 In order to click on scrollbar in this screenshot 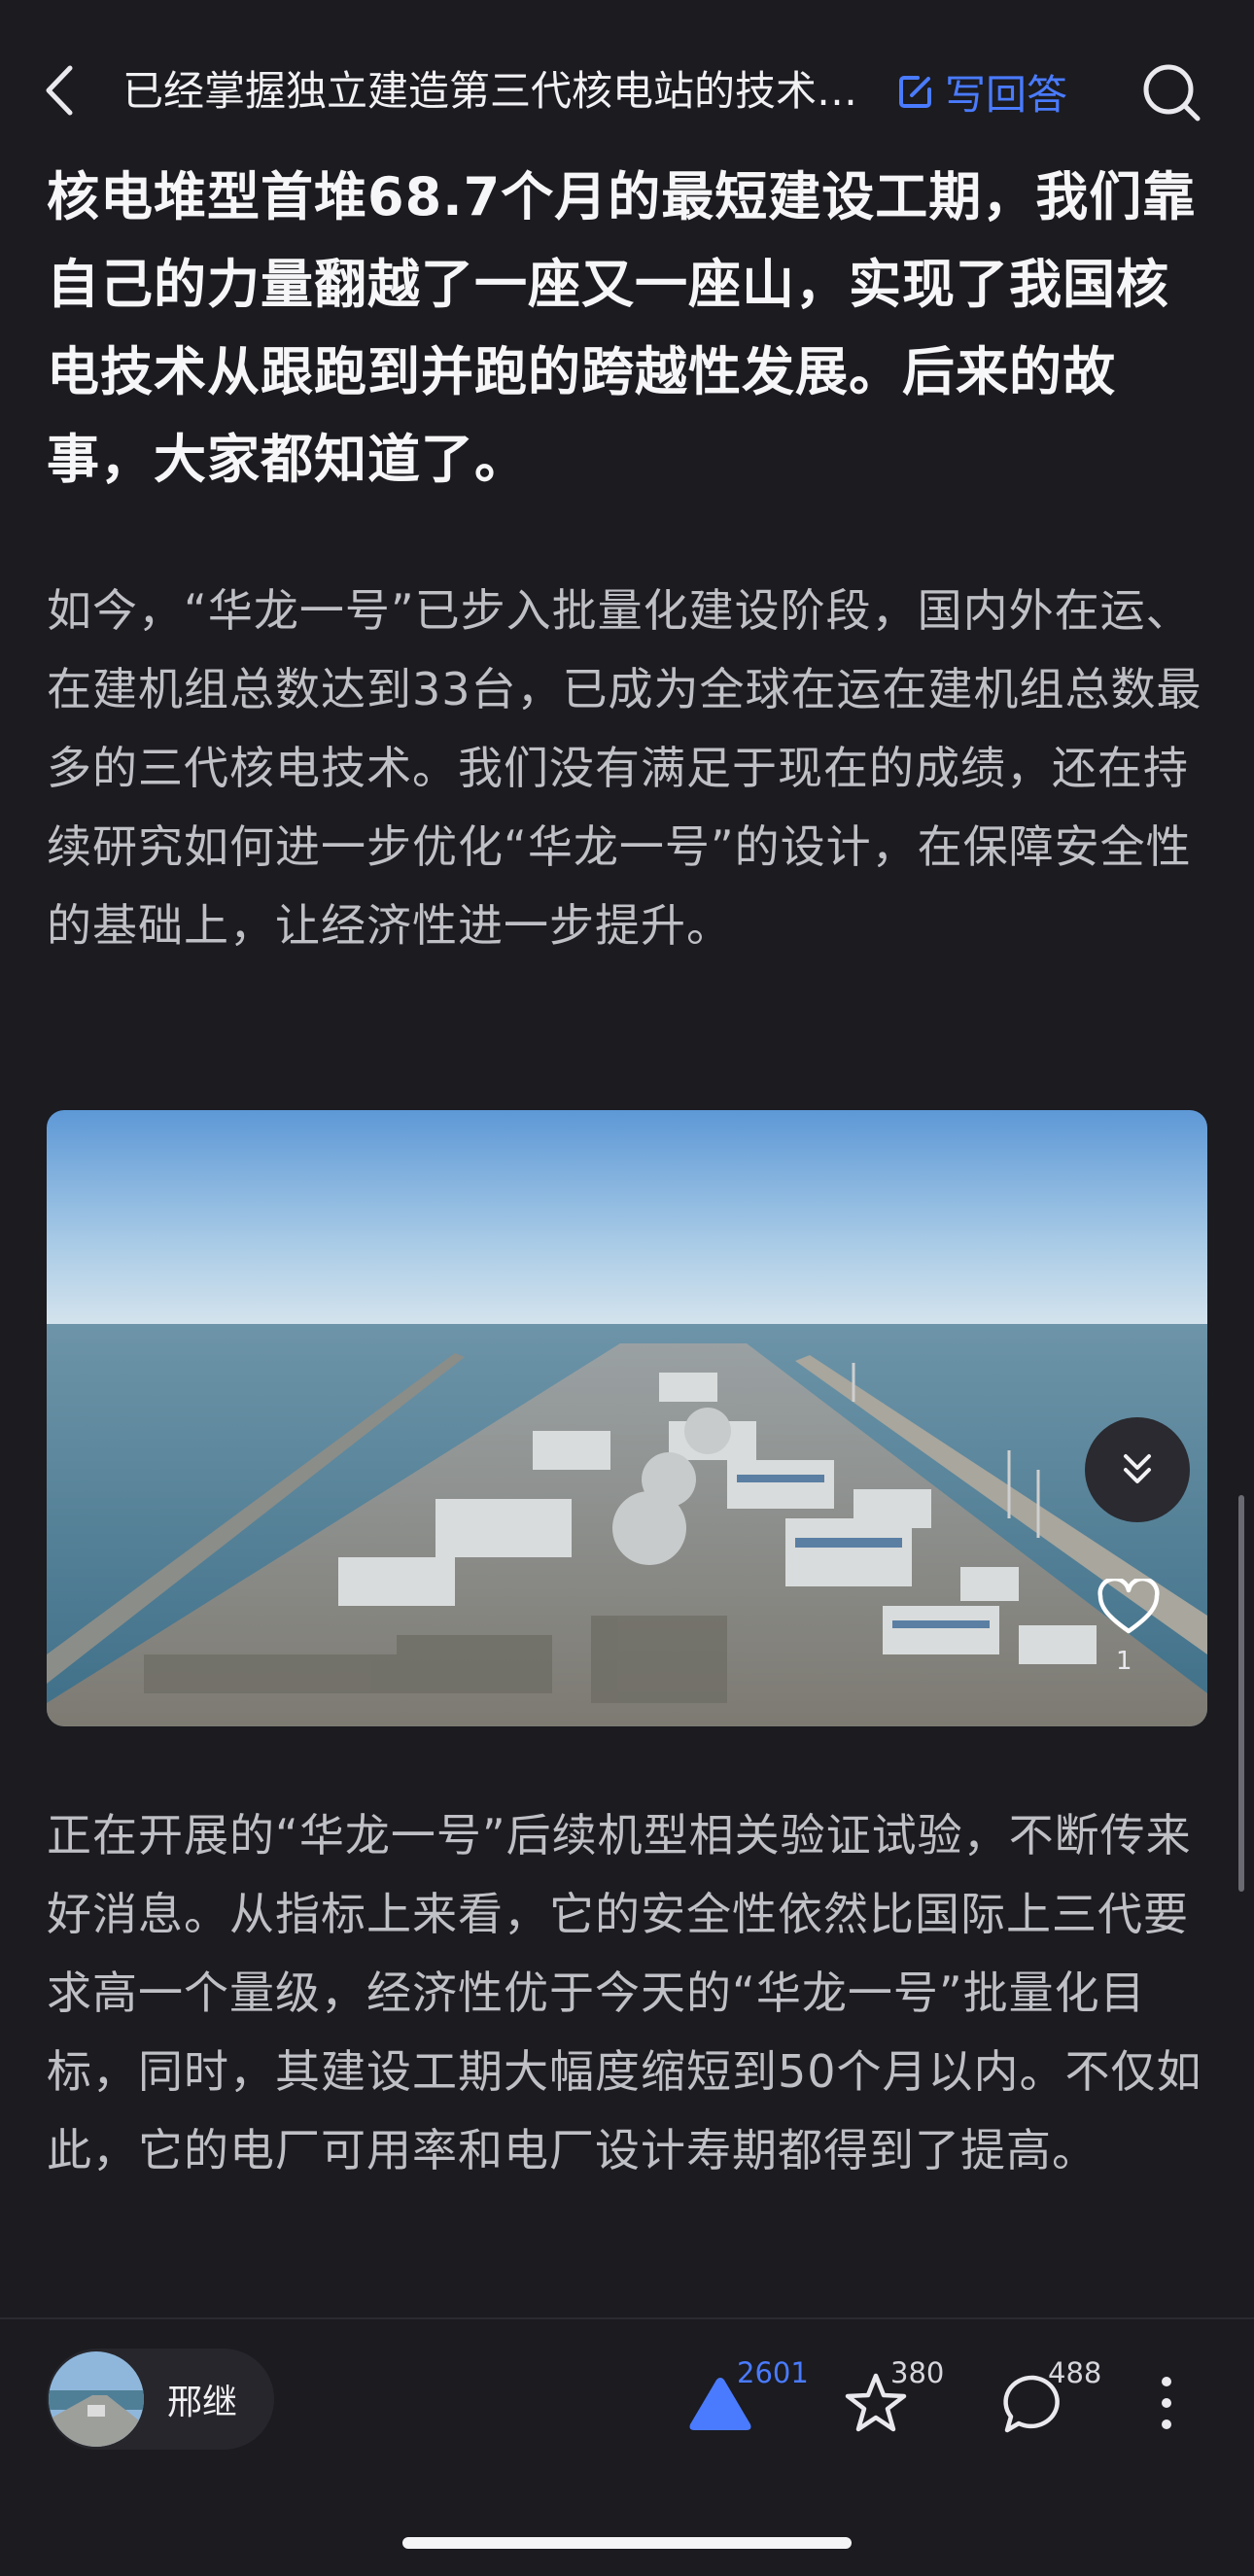, I will do `click(1241, 1693)`.